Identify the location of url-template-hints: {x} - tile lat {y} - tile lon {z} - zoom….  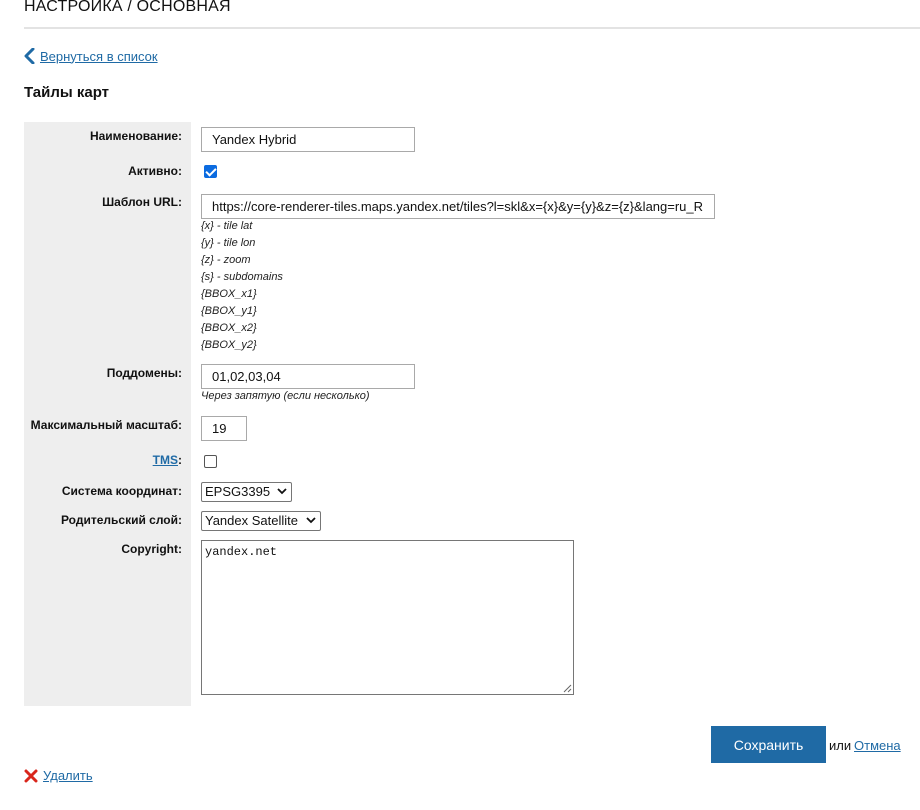
(242, 286).